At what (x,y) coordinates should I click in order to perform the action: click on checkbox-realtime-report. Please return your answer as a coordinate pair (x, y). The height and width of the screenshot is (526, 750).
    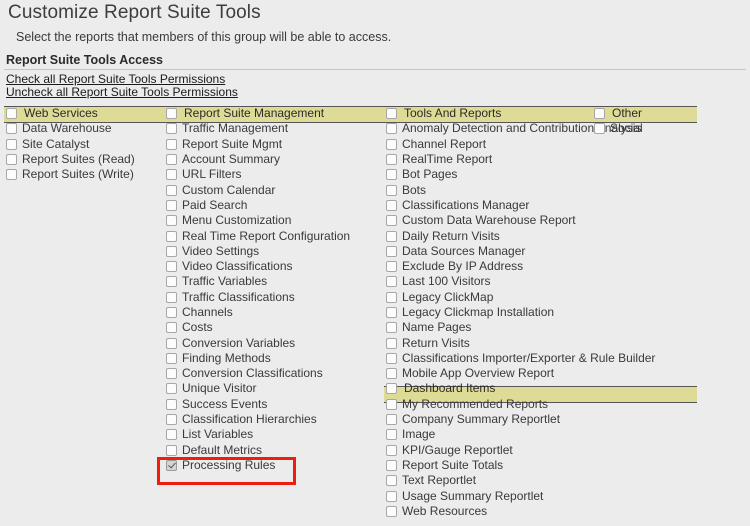
    Looking at the image, I should click on (391, 160).